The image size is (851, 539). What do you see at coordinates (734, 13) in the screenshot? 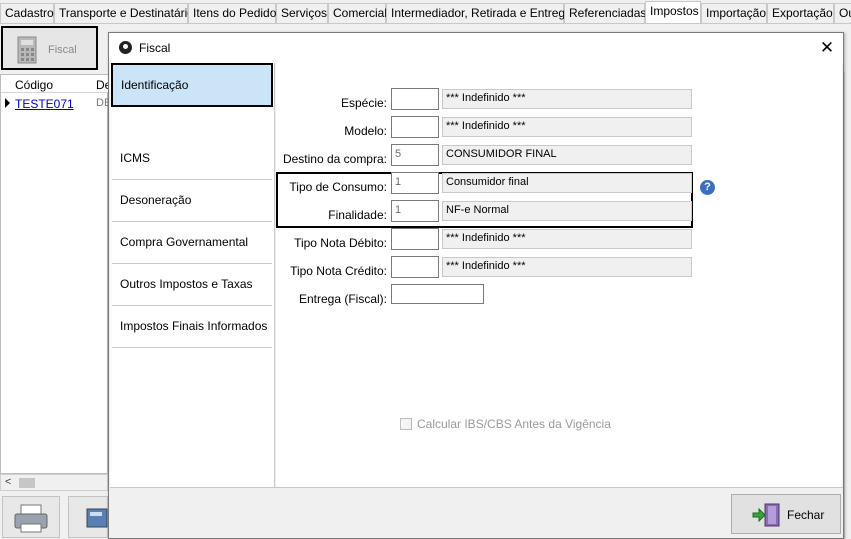
I see `tab-importacao: Importação` at bounding box center [734, 13].